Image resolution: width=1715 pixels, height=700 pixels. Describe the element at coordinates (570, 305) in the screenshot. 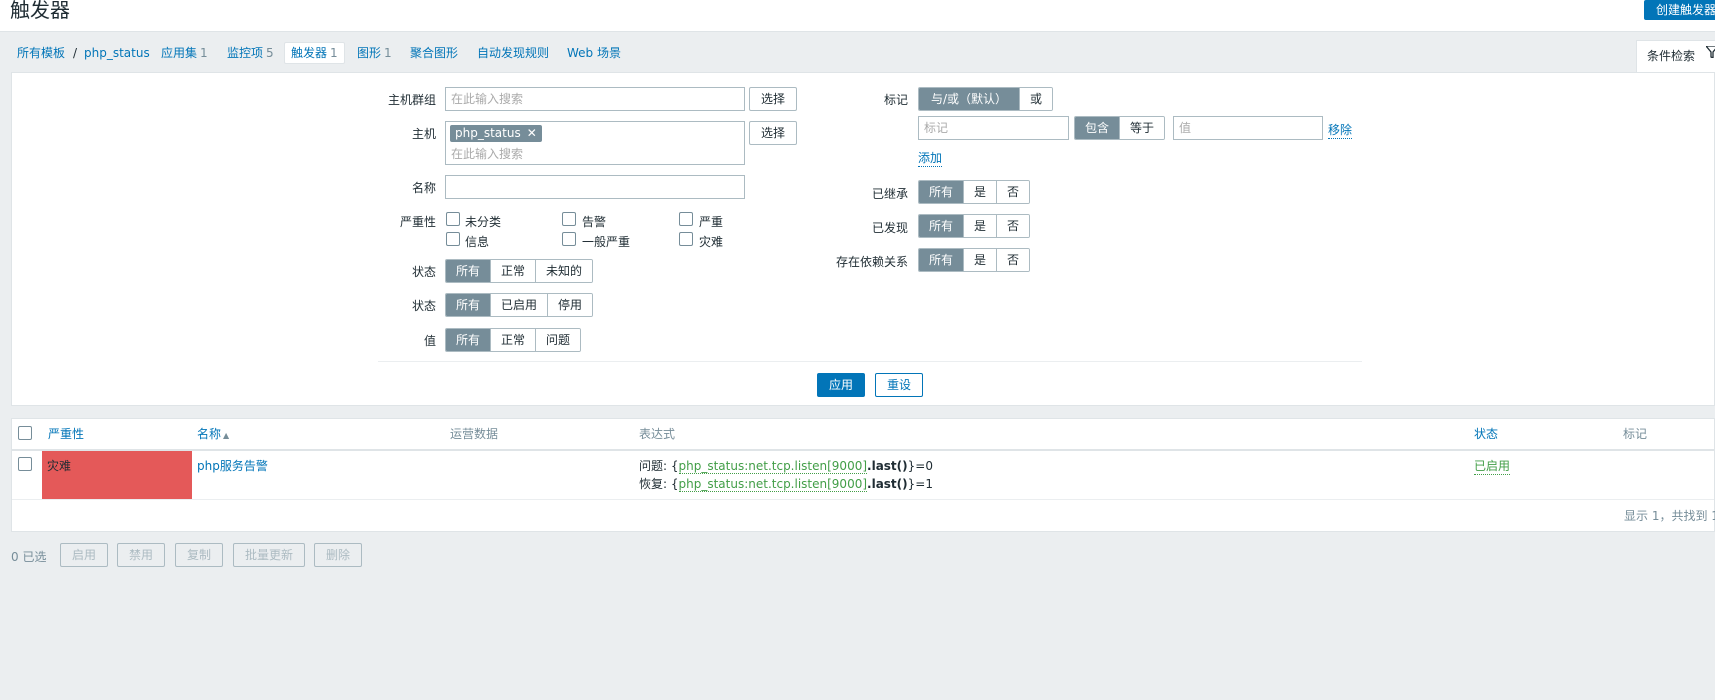

I see `status-option-disabled: 停用` at that location.